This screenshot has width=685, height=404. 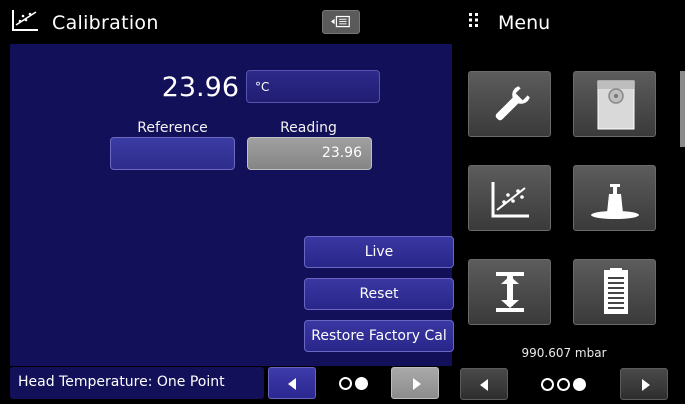 I want to click on reading-label: Reading, so click(x=308, y=128).